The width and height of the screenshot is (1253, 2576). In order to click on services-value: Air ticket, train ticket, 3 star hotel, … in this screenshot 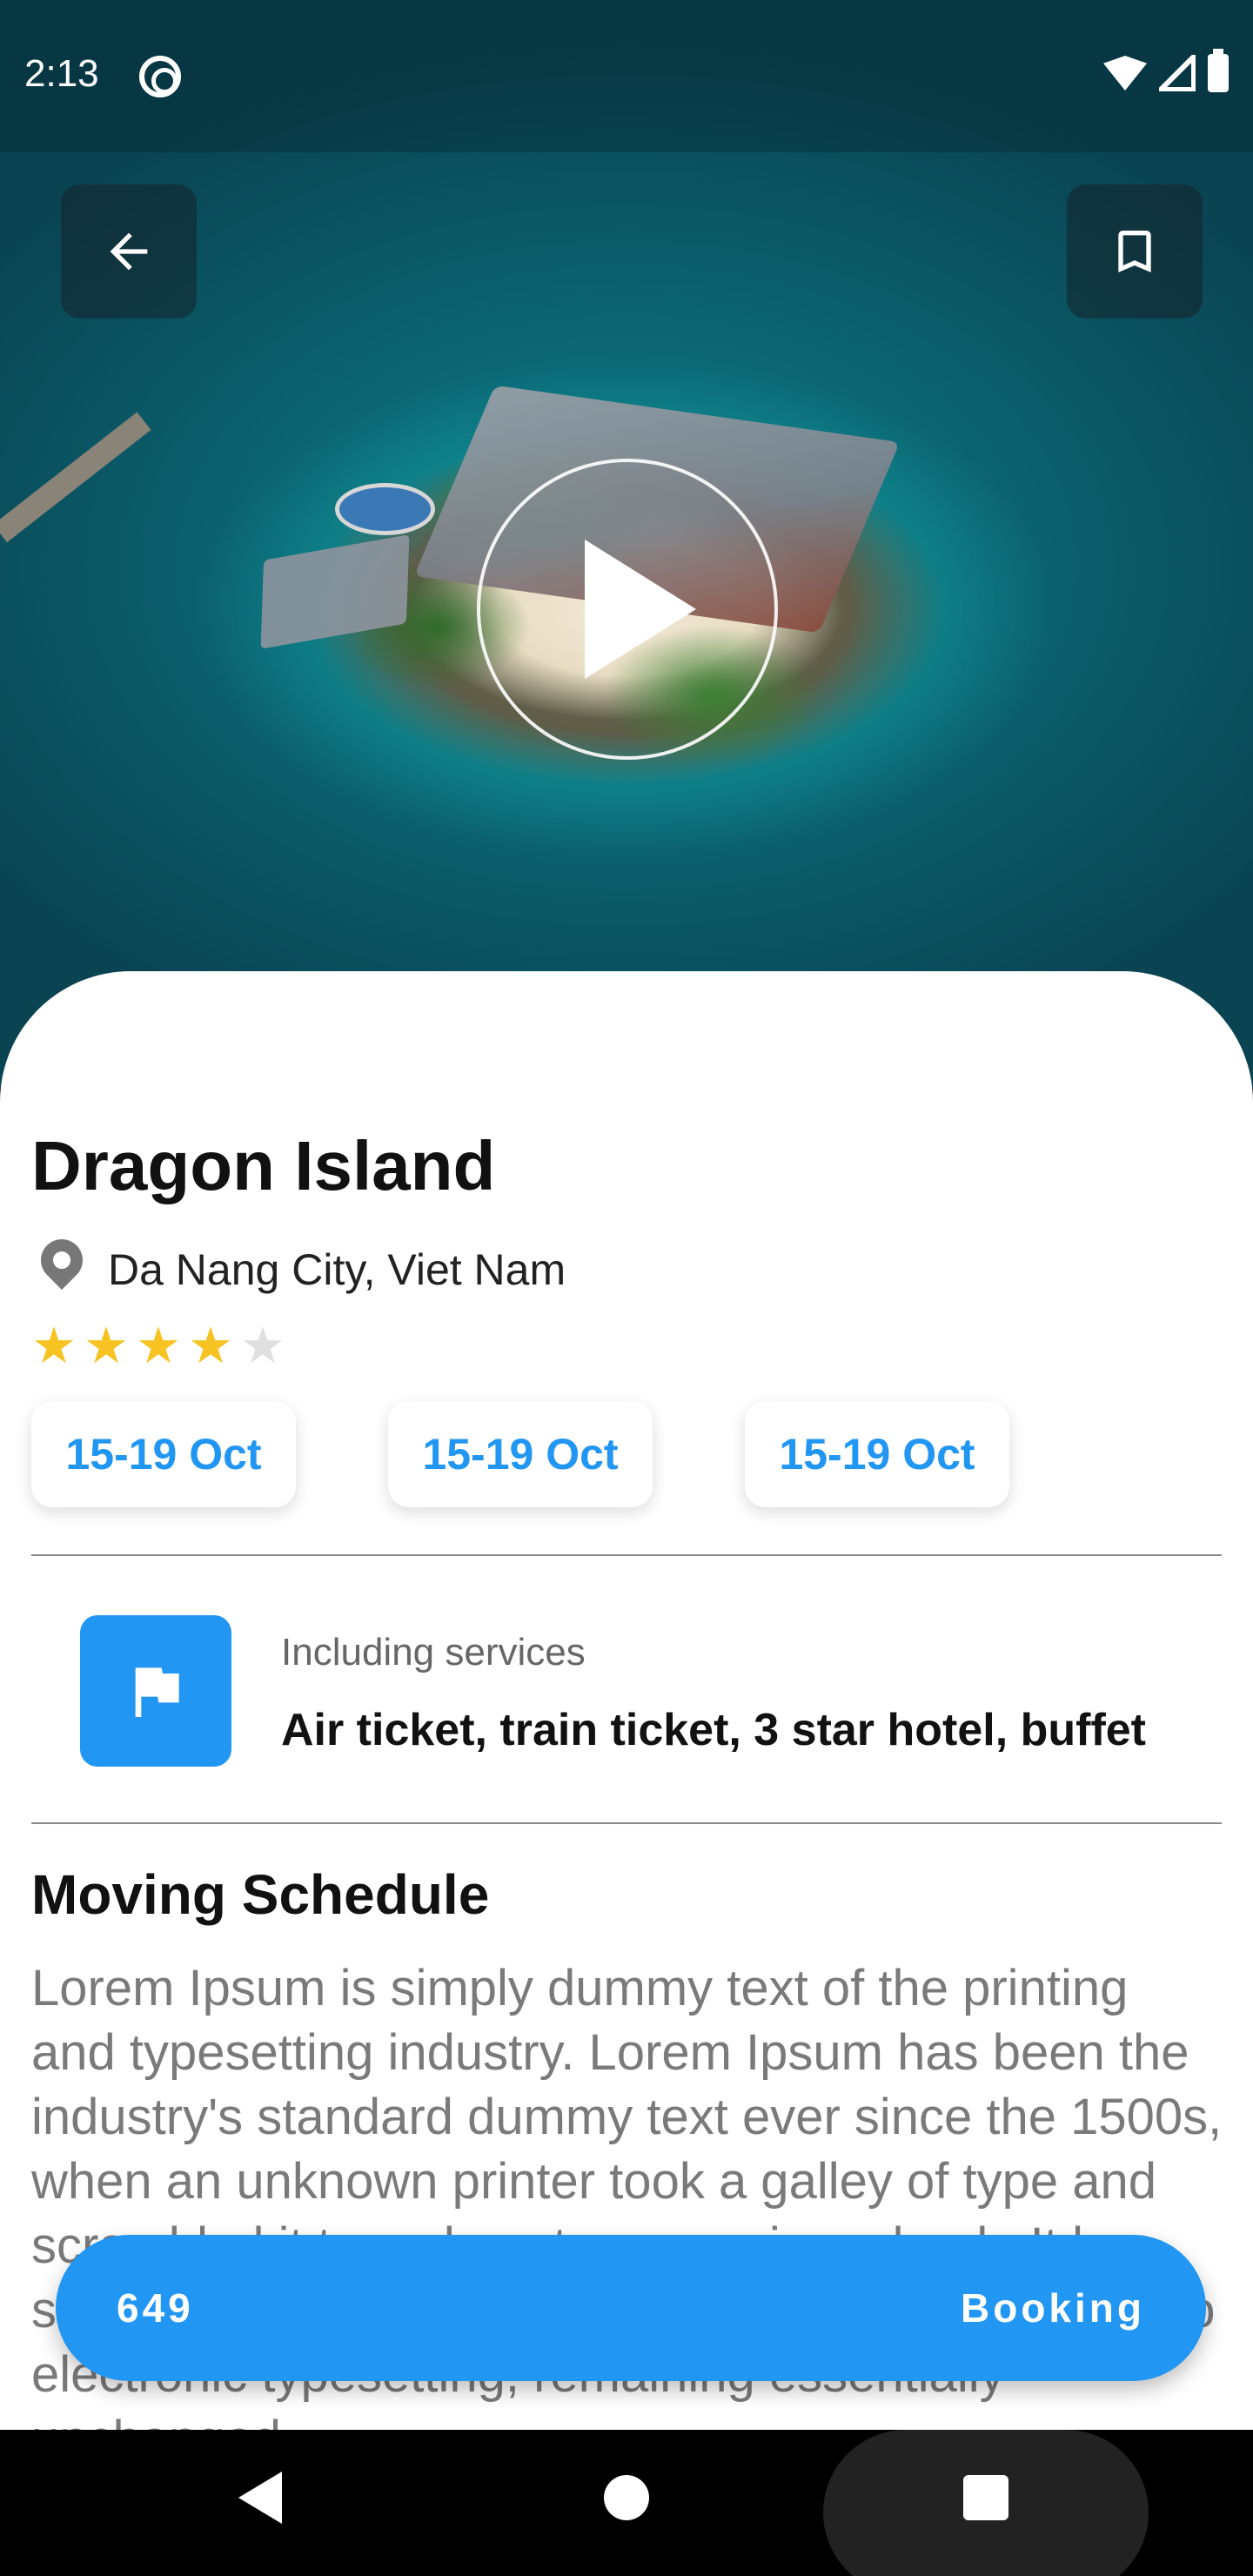, I will do `click(713, 1730)`.